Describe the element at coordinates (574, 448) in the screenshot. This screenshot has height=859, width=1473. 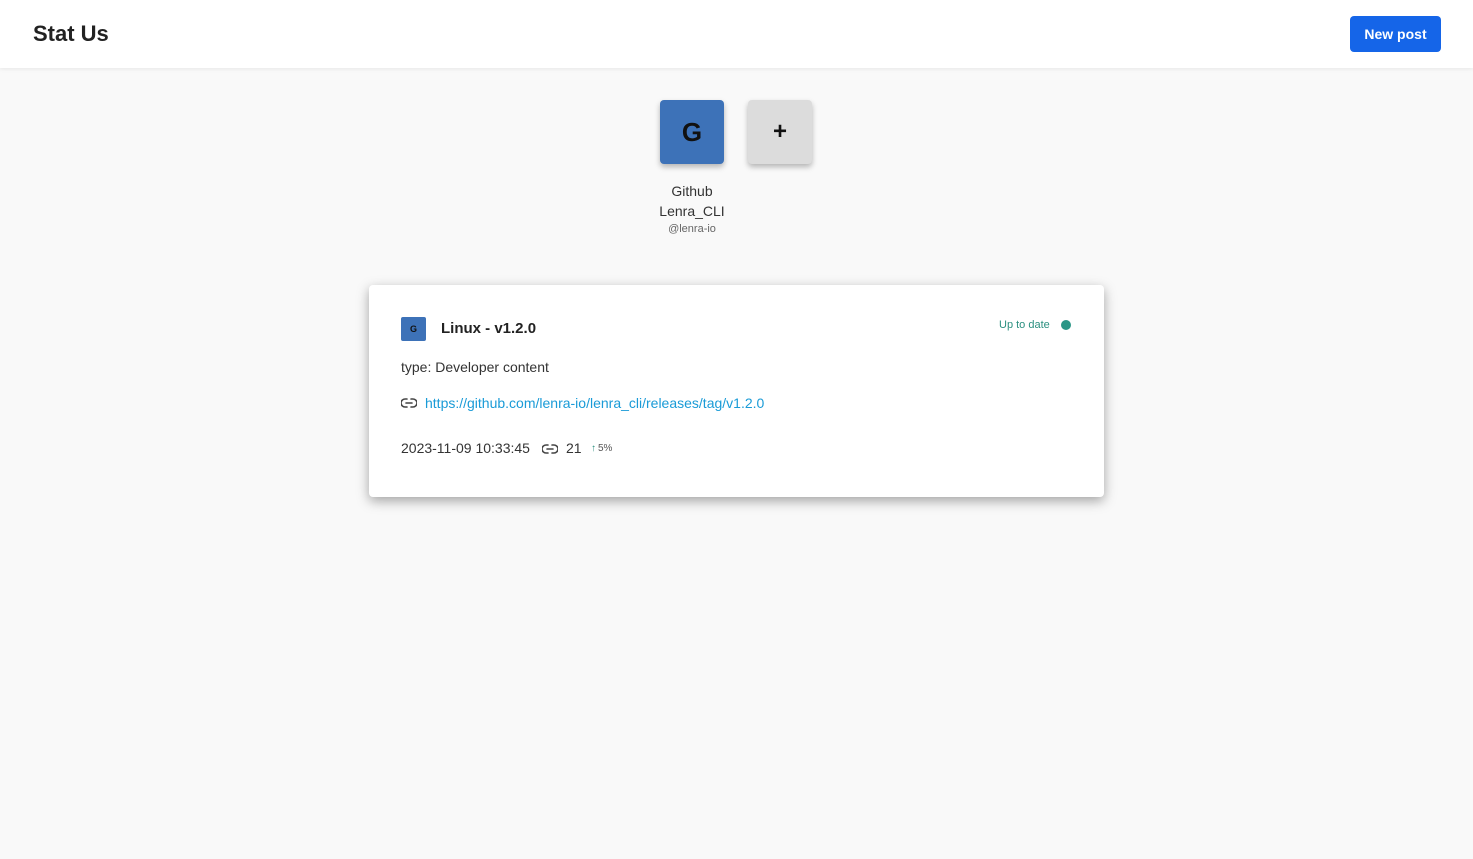
I see `link-count: 21` at that location.